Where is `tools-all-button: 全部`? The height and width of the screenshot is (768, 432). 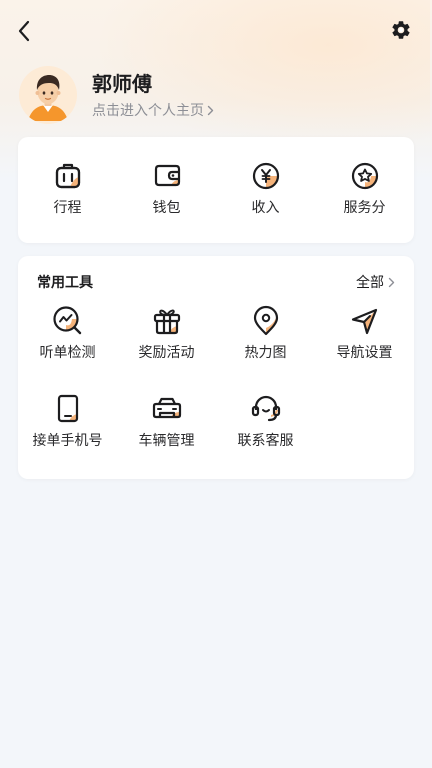 tools-all-button: 全部 is located at coordinates (375, 282).